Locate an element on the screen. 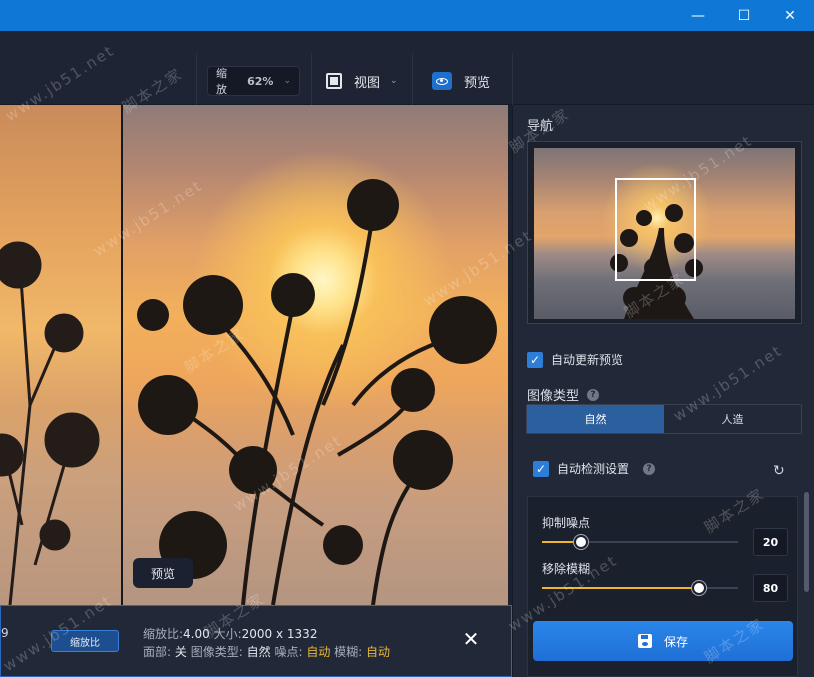 This screenshot has height=677, width=814. minimize-button: — is located at coordinates (698, 15).